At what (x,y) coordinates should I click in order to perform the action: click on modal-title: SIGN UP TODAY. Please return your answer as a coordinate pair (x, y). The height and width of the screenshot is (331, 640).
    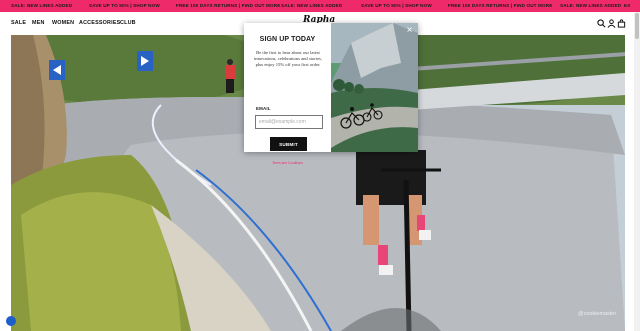
    Looking at the image, I should click on (287, 39).